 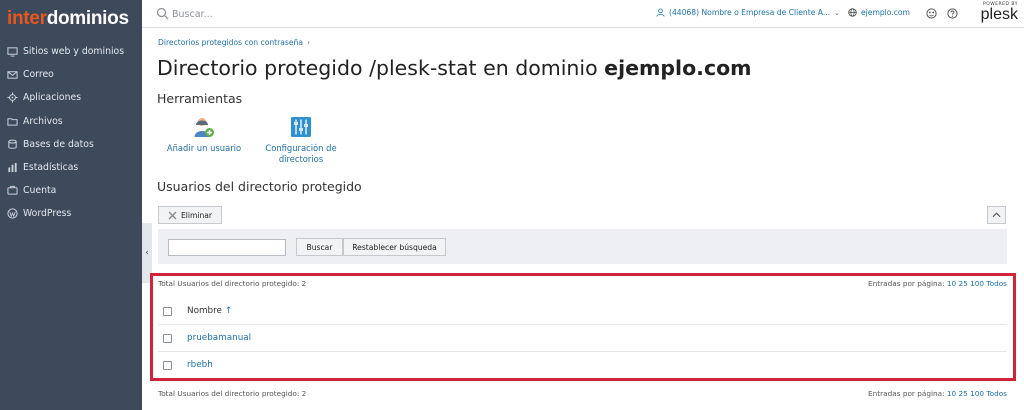 I want to click on sort-arrow-icon: ↑, so click(x=228, y=311).